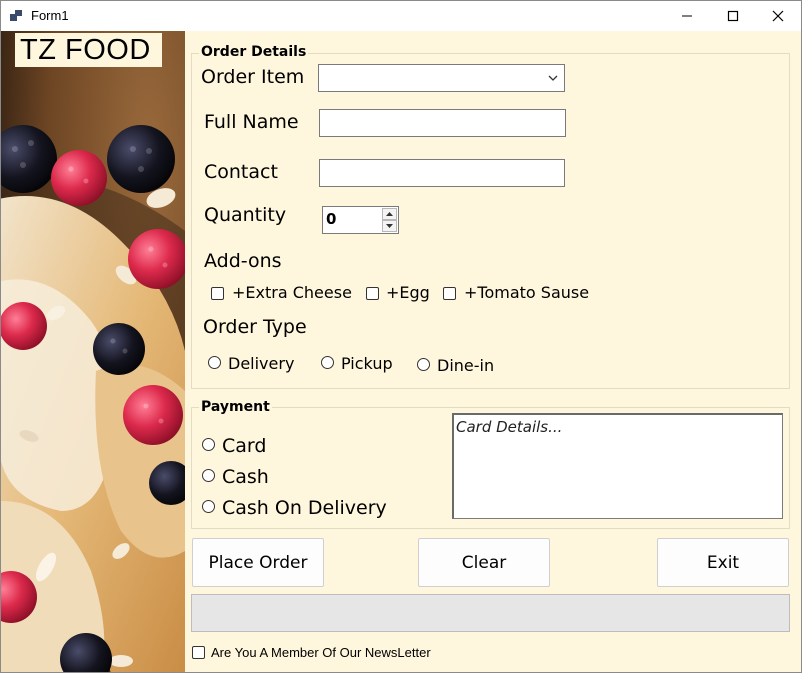 The height and width of the screenshot is (673, 802). Describe the element at coordinates (258, 562) in the screenshot. I see `place-order-button: Place Order` at that location.